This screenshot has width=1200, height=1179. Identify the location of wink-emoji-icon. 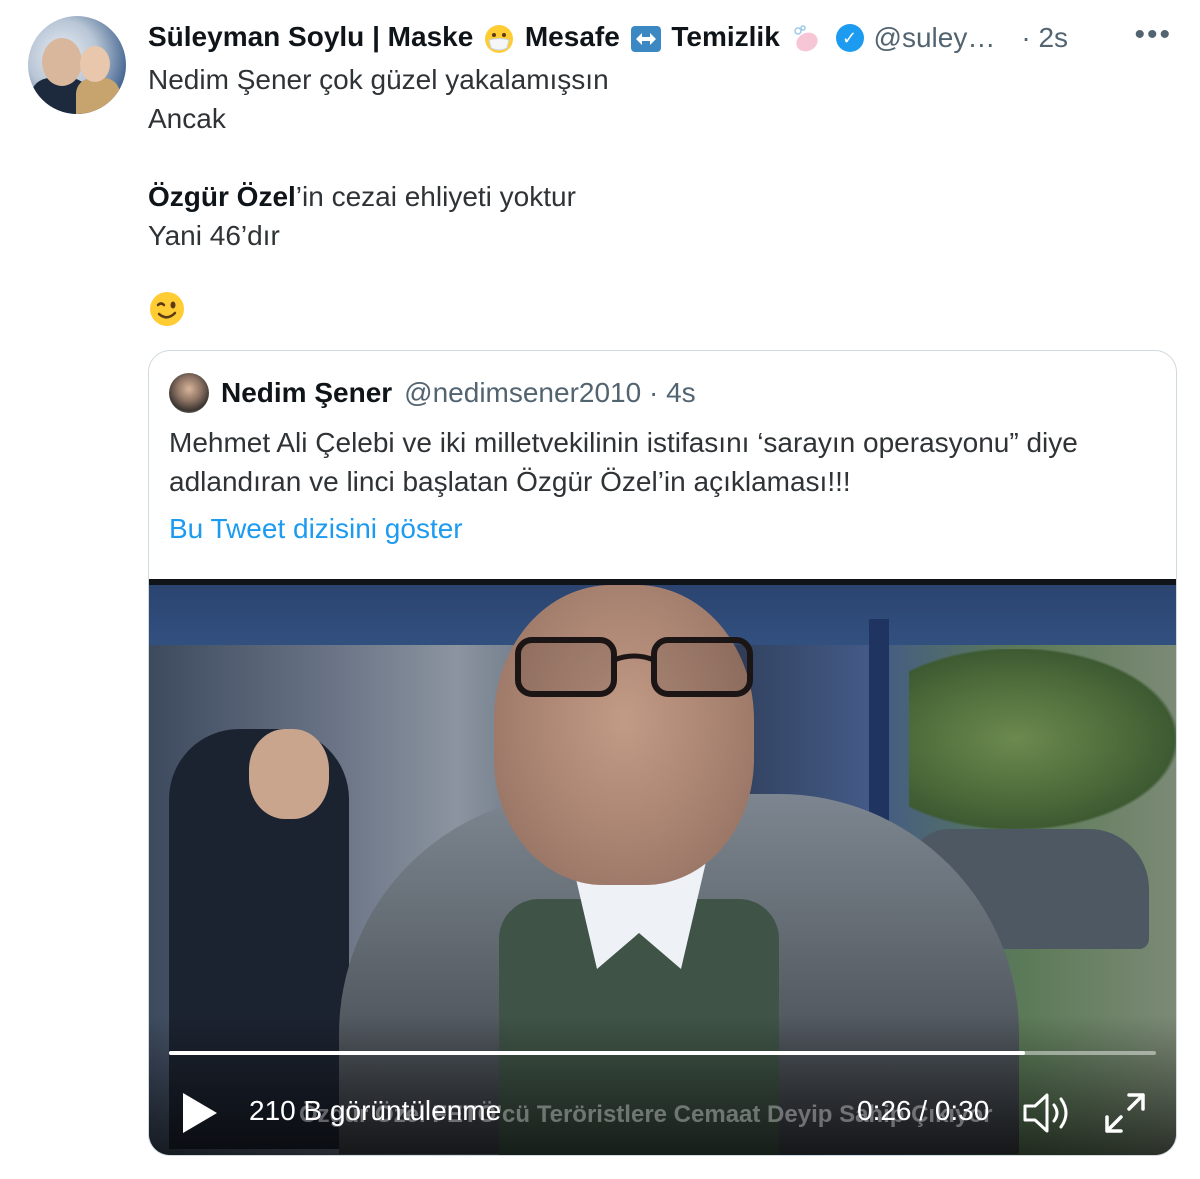
(167, 309).